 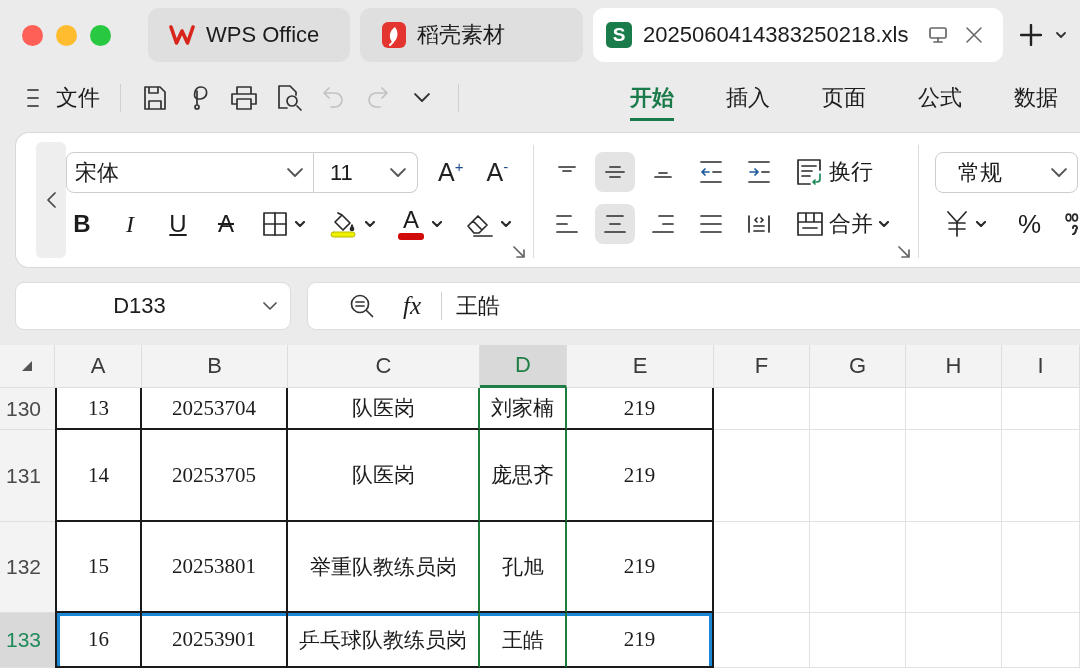 I want to click on app-logo-icon, so click(x=182, y=35).